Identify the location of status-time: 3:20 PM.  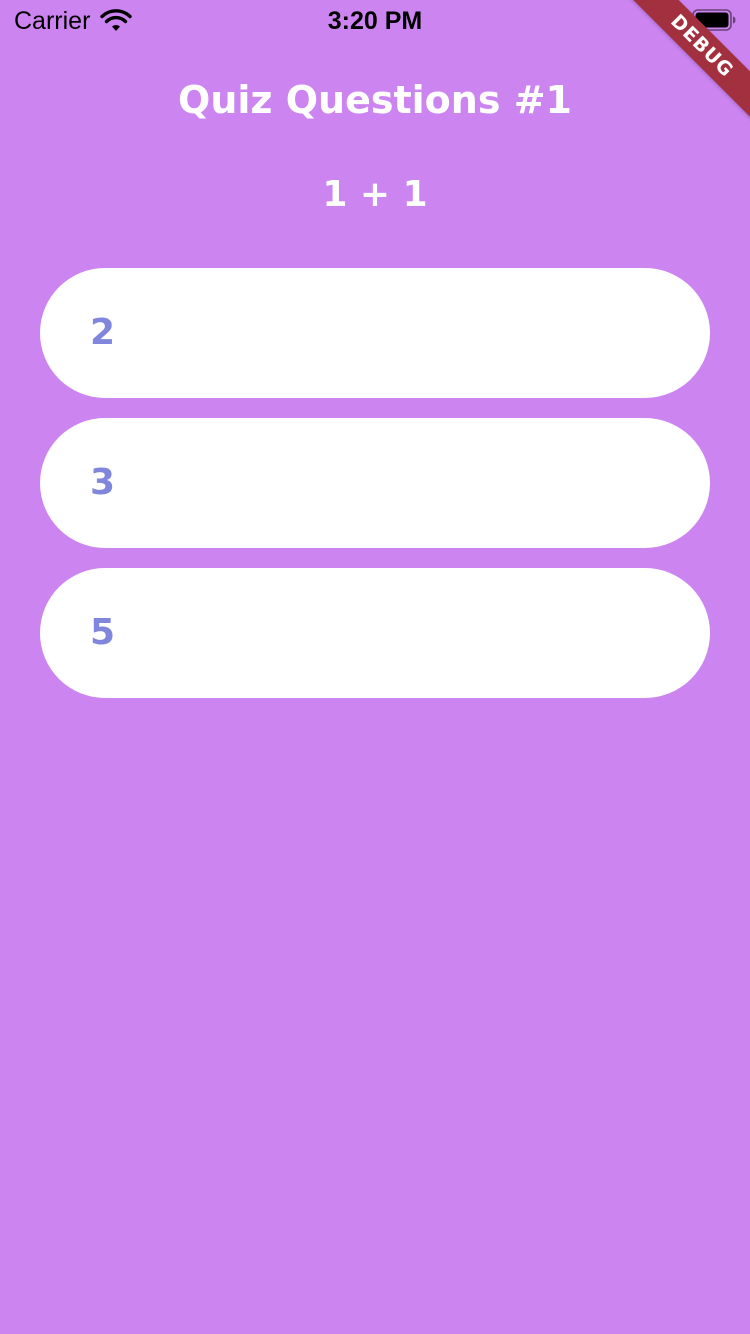
(375, 21).